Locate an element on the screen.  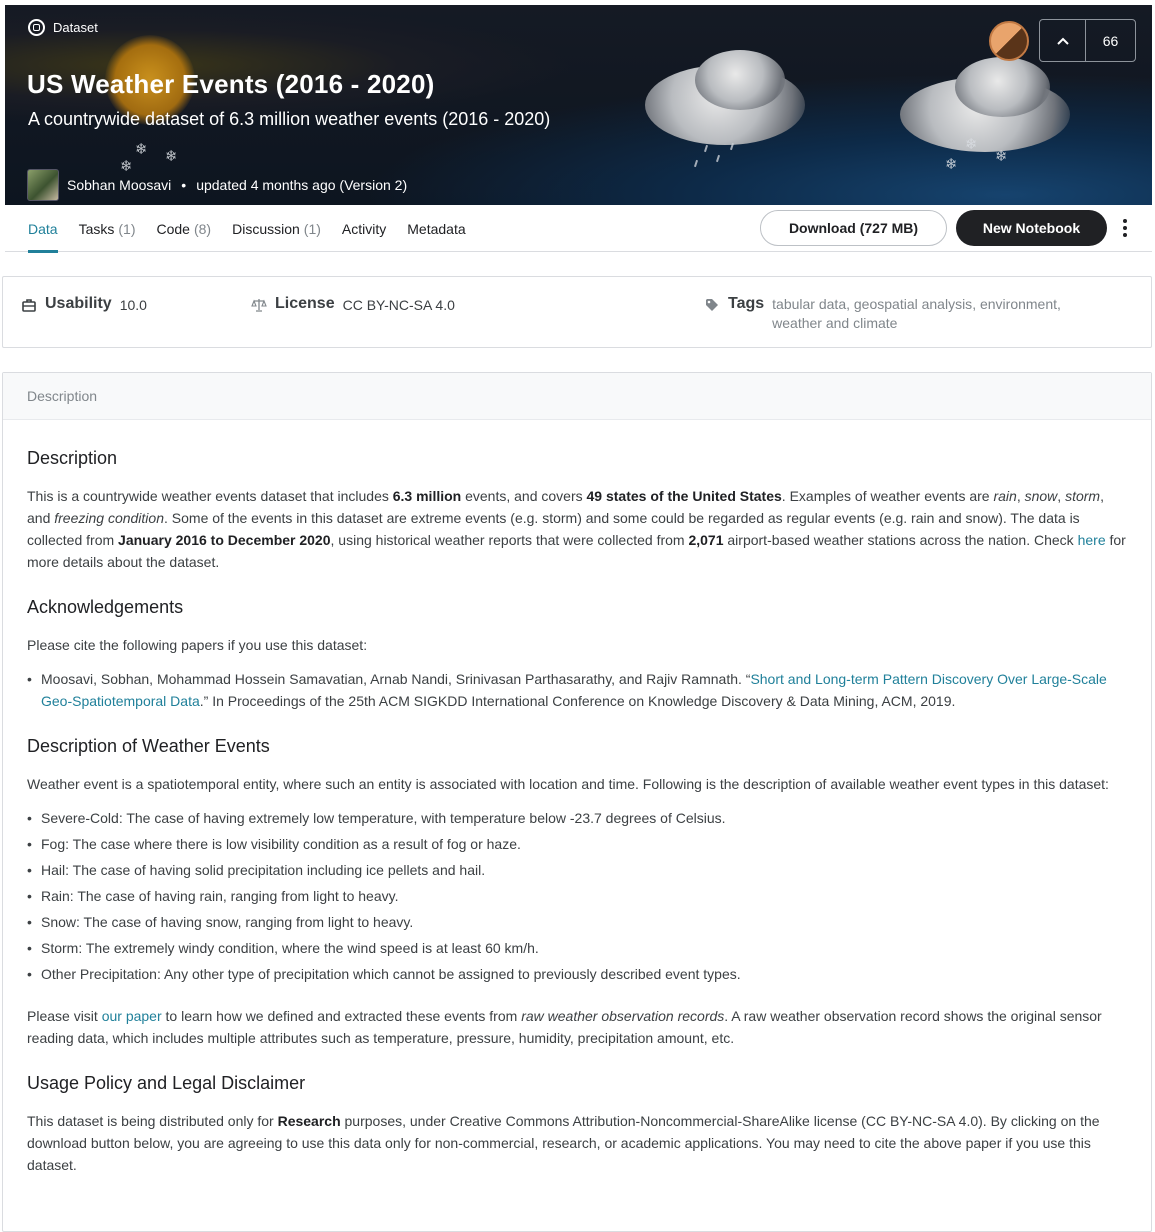
chevron-up-icon is located at coordinates (1062, 41).